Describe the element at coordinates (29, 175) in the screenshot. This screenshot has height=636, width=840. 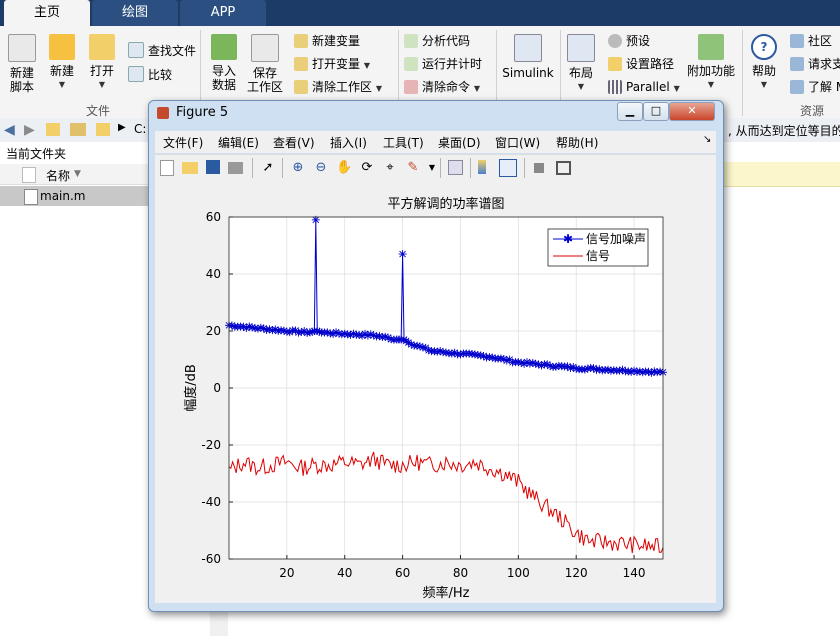
I see `file-type-icon` at that location.